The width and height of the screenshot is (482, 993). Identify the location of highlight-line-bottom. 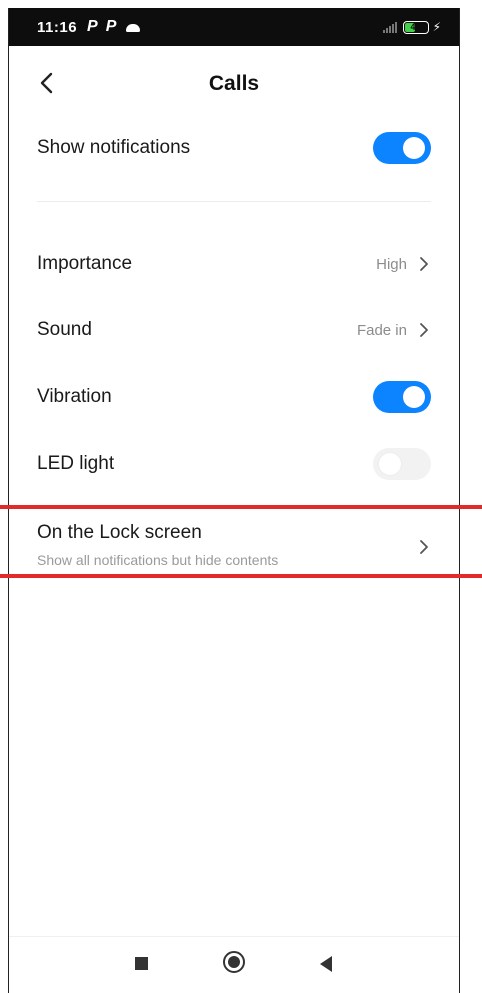
(241, 576).